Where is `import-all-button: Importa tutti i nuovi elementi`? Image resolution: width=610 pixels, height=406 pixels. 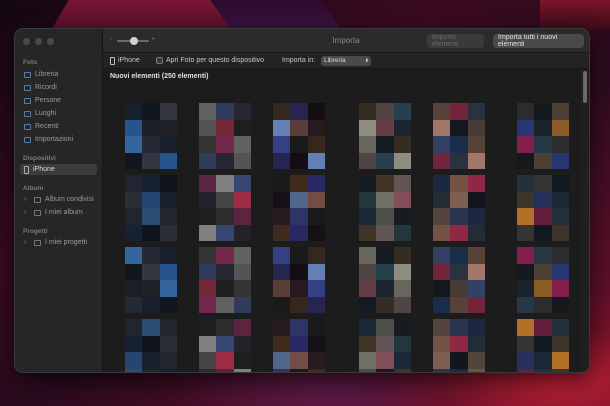
import-all-button: Importa tutti i nuovi elementi is located at coordinates (538, 41).